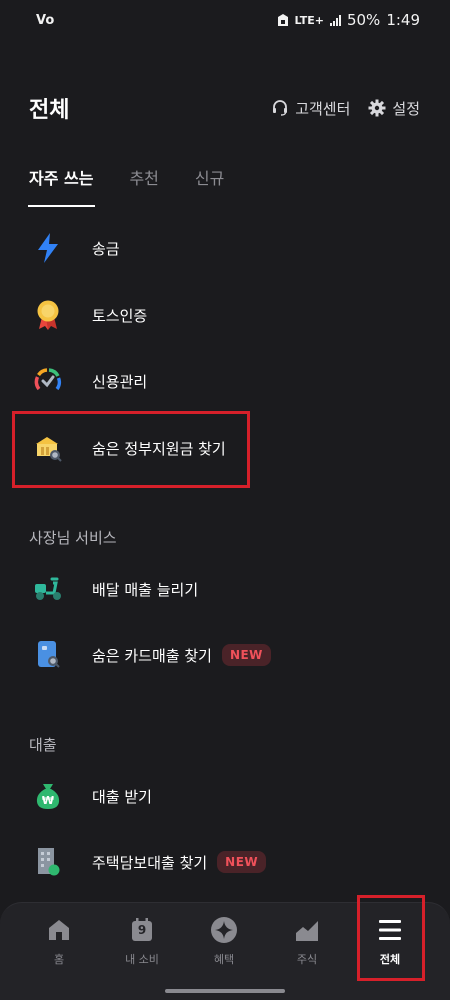 Image resolution: width=450 pixels, height=1000 pixels. I want to click on tab-frequent: 자주 쓰는, so click(61, 181).